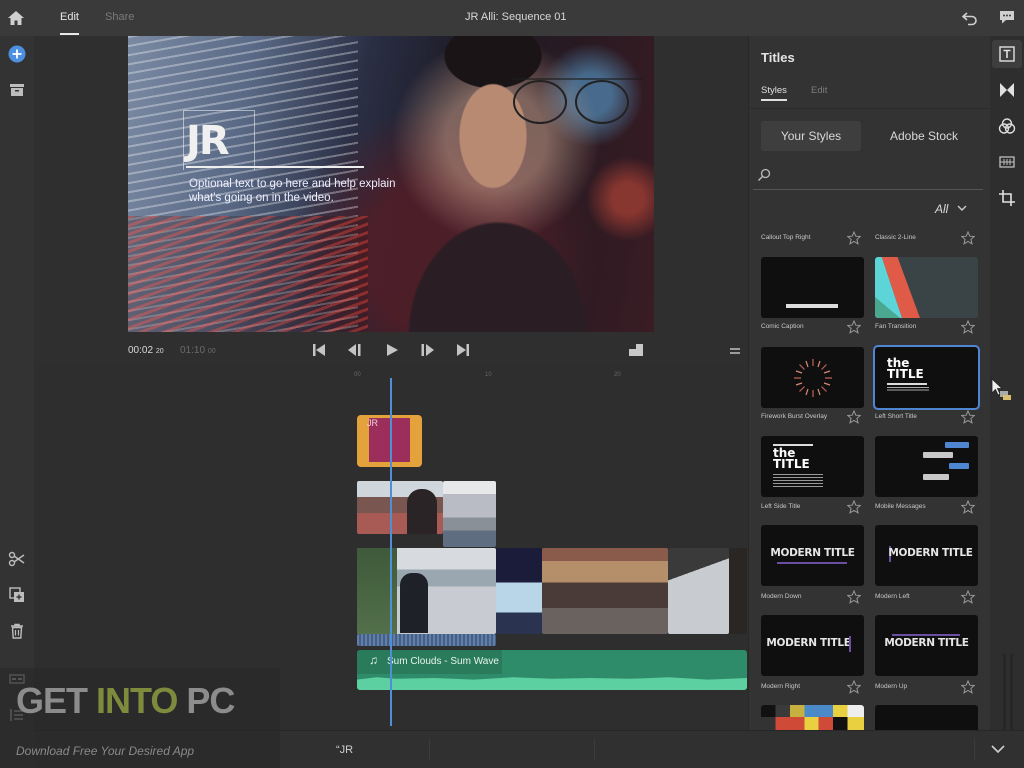 The width and height of the screenshot is (1024, 768). What do you see at coordinates (198, 350) in the screenshot?
I see `timecode-total: 01:10 00` at bounding box center [198, 350].